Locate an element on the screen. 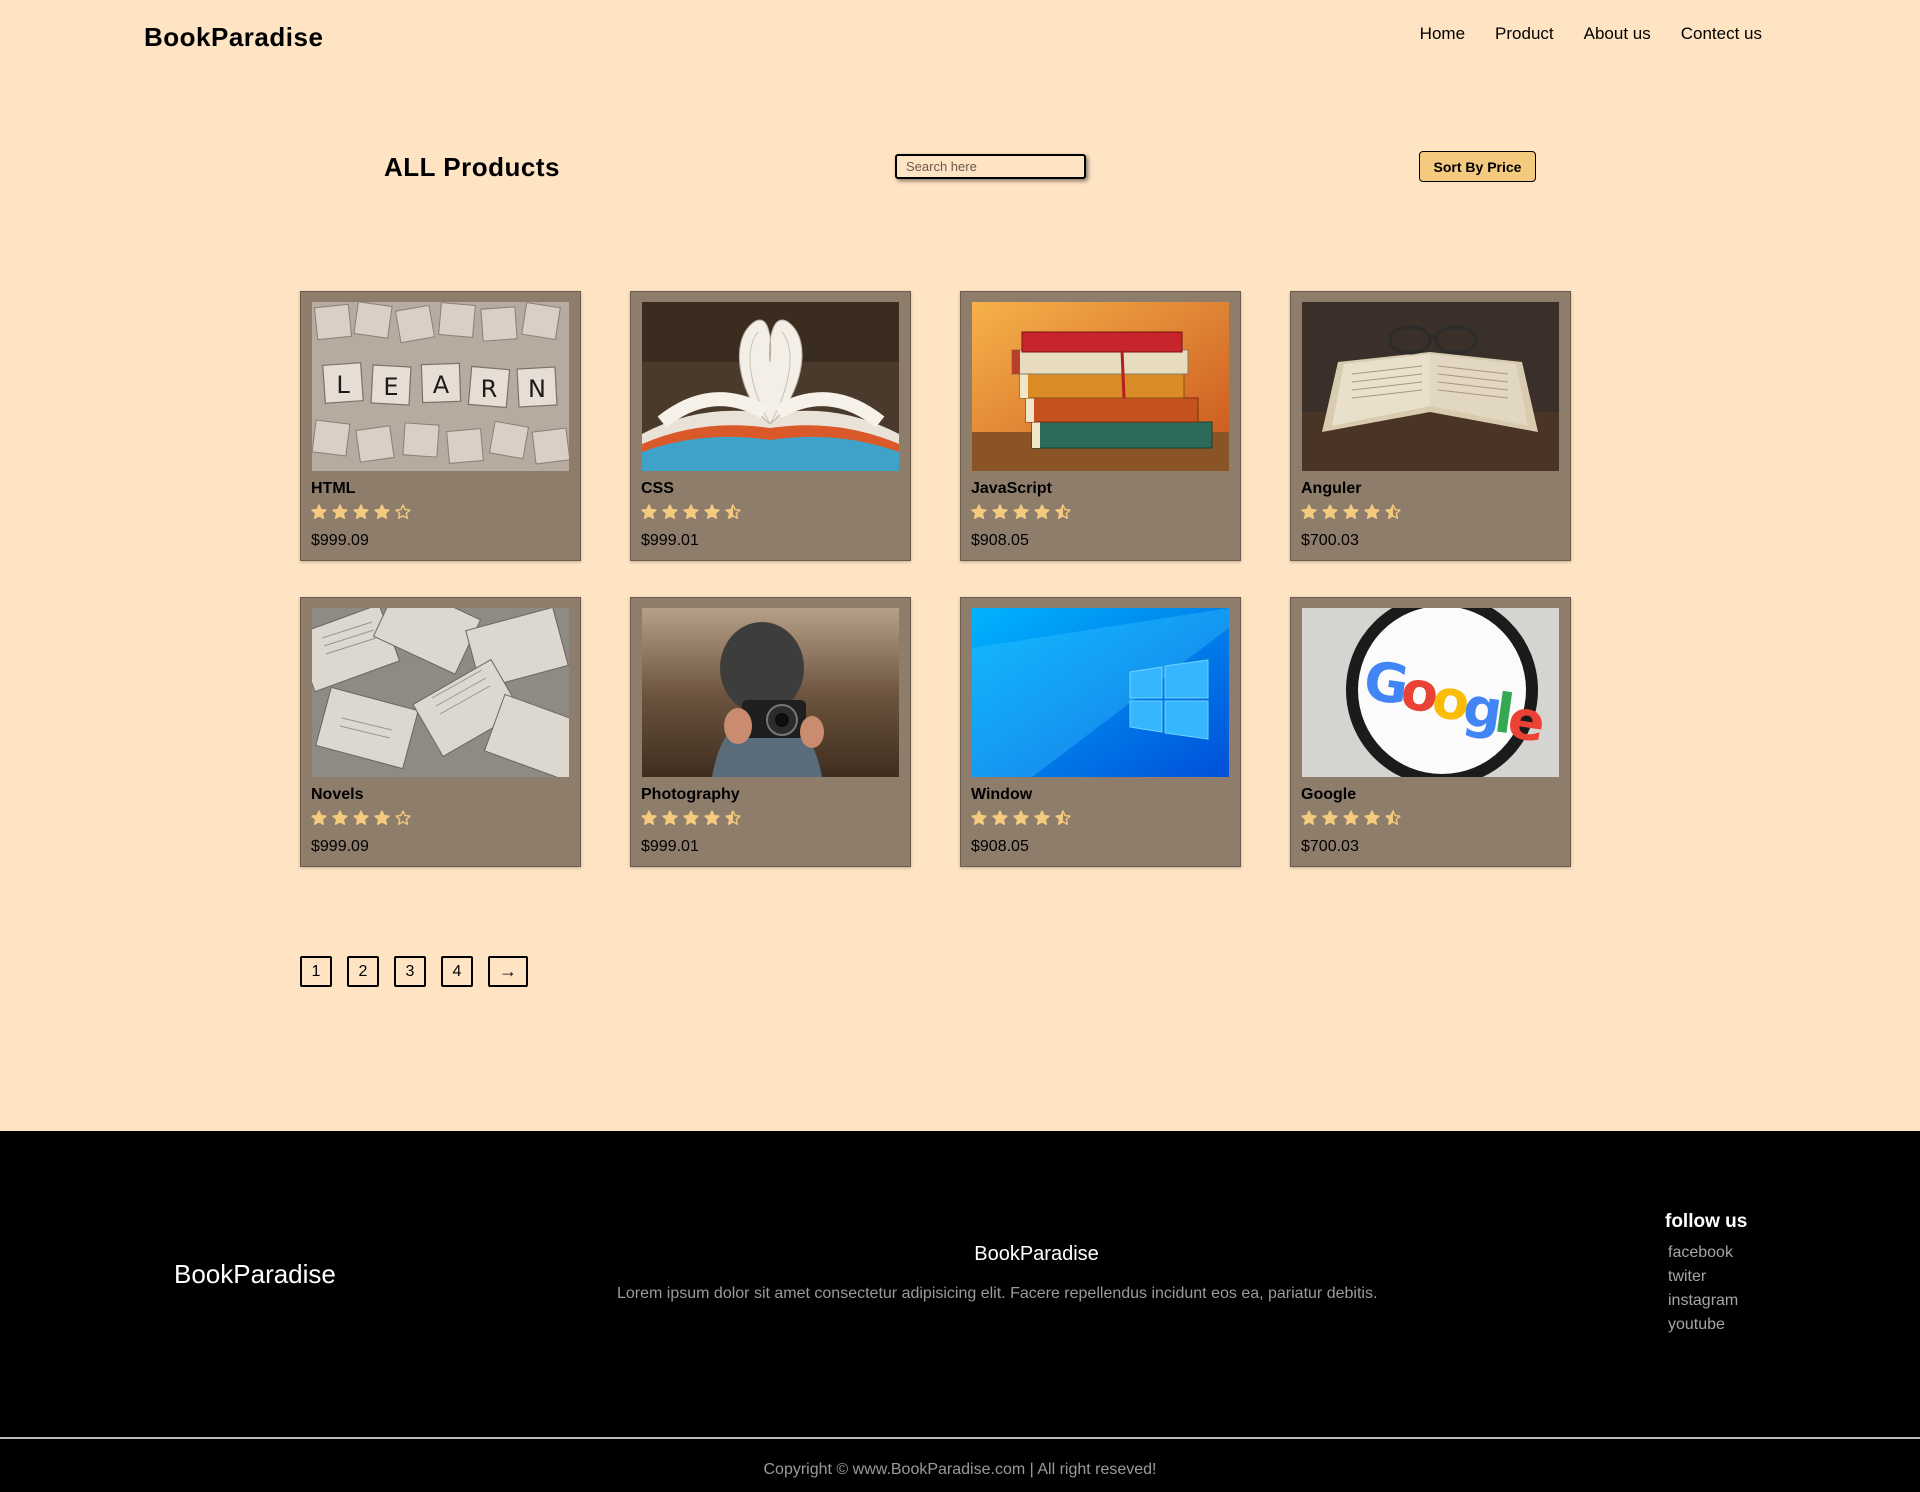 The image size is (1920, 1492). page-title: ALL Products is located at coordinates (472, 167).